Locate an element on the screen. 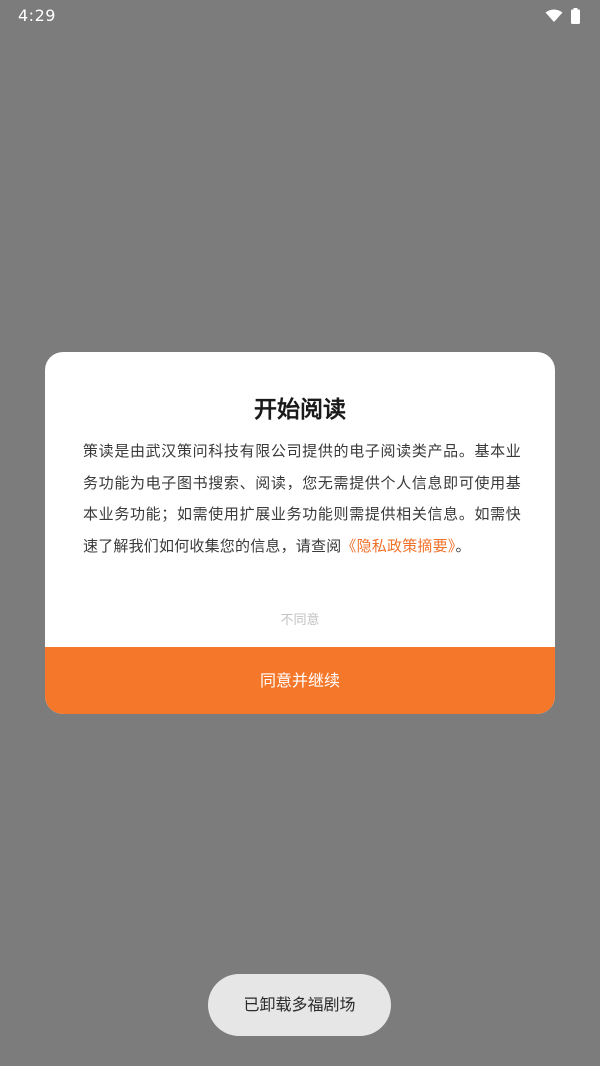 This screenshot has width=600, height=1066. status-bar: 4:29 is located at coordinates (300, 16).